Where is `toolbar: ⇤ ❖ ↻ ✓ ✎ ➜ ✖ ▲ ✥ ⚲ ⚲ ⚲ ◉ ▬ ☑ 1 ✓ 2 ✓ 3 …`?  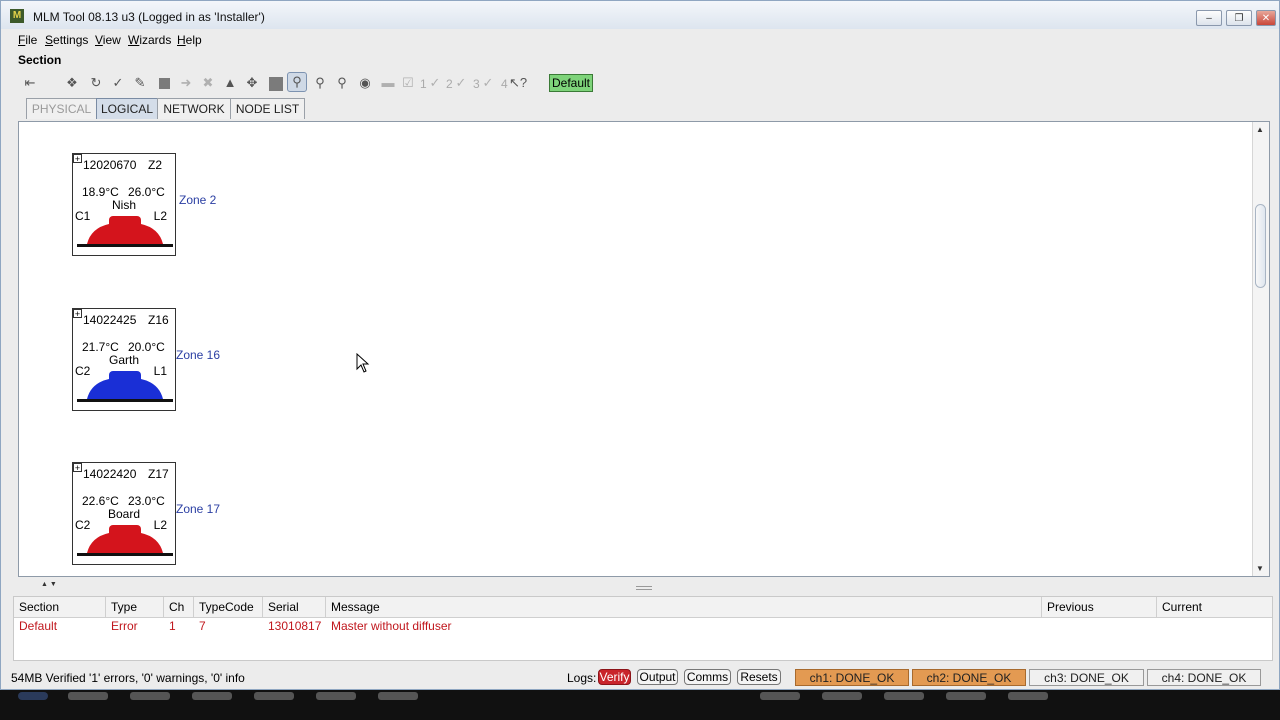 toolbar: ⇤ ❖ ↻ ✓ ✎ ➜ ✖ ▲ ✥ ⚲ ⚲ ⚲ ◉ ▬ ☑ 1 ✓ 2 ✓ 3 … is located at coordinates (644, 83).